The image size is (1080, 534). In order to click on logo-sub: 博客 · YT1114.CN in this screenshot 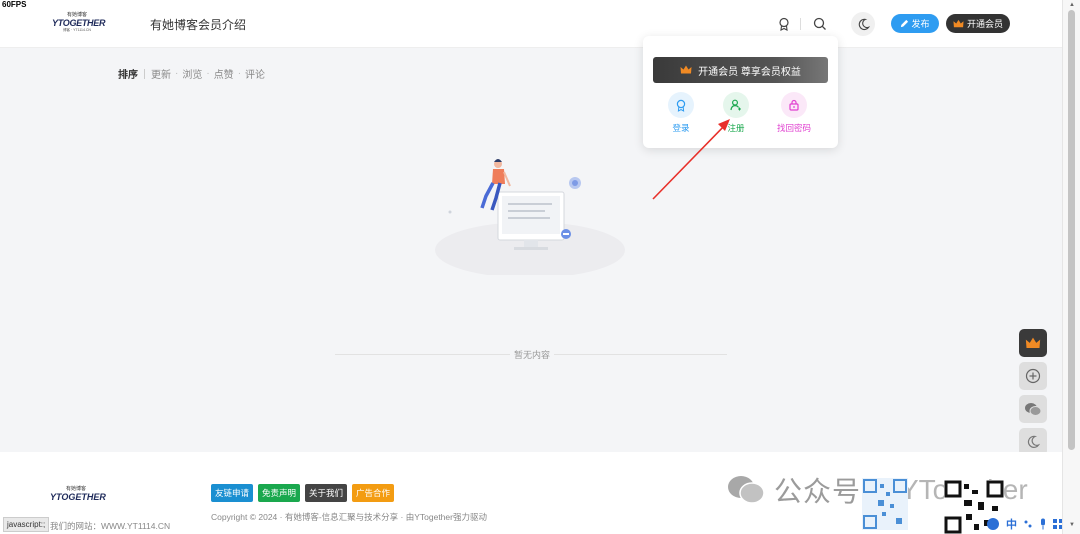, I will do `click(77, 30)`.